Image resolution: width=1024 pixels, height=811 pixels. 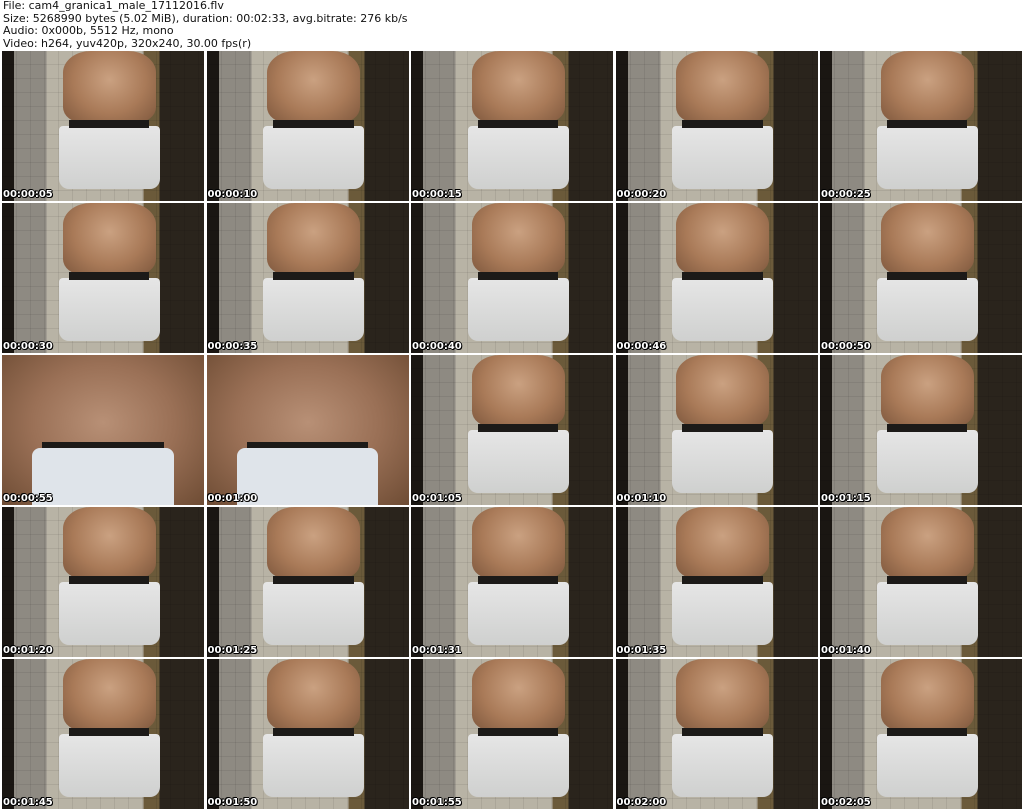 I want to click on video-thumbnail: 00:01:50, so click(x=307, y=734).